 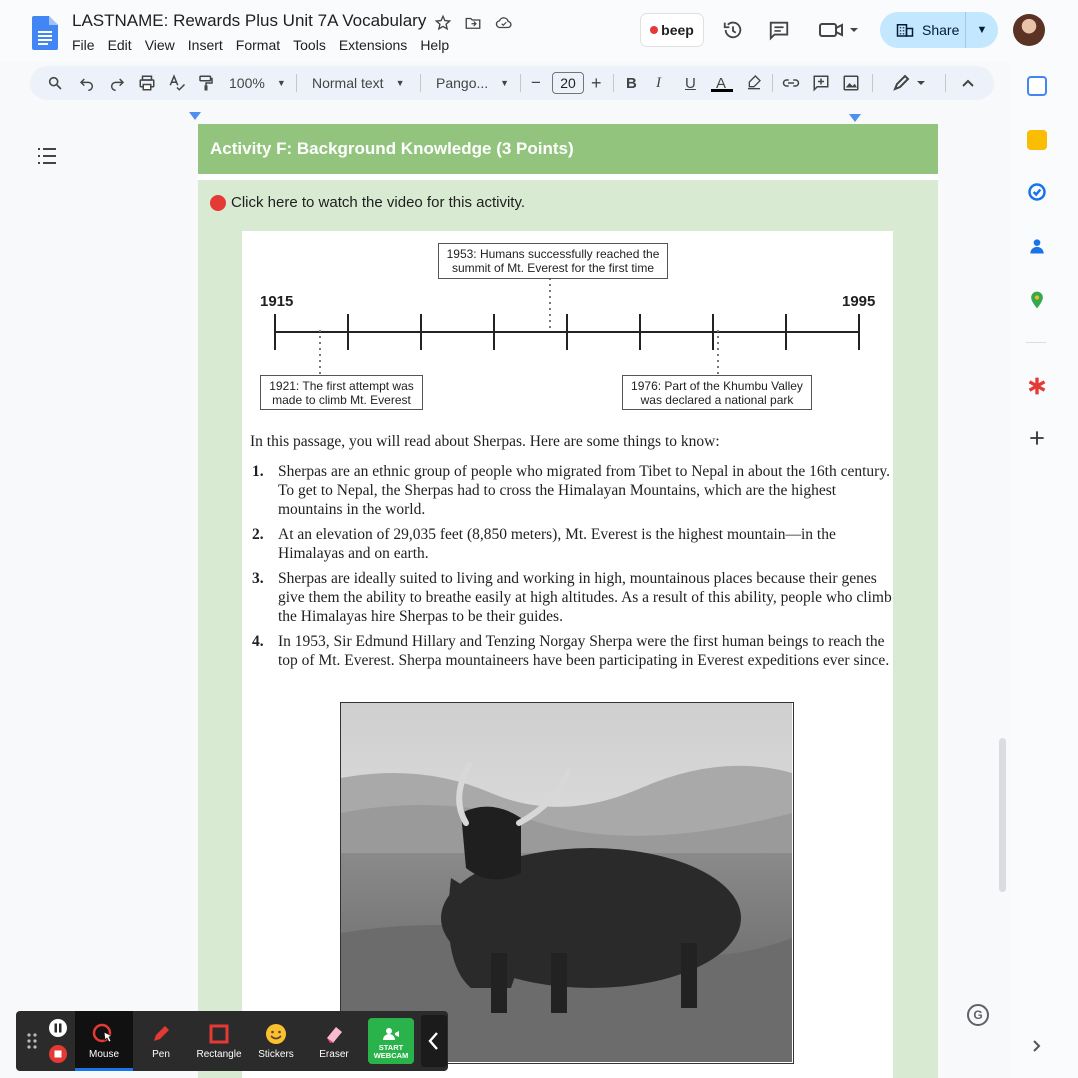 What do you see at coordinates (754, 82) in the screenshot?
I see `highlight-color-icon` at bounding box center [754, 82].